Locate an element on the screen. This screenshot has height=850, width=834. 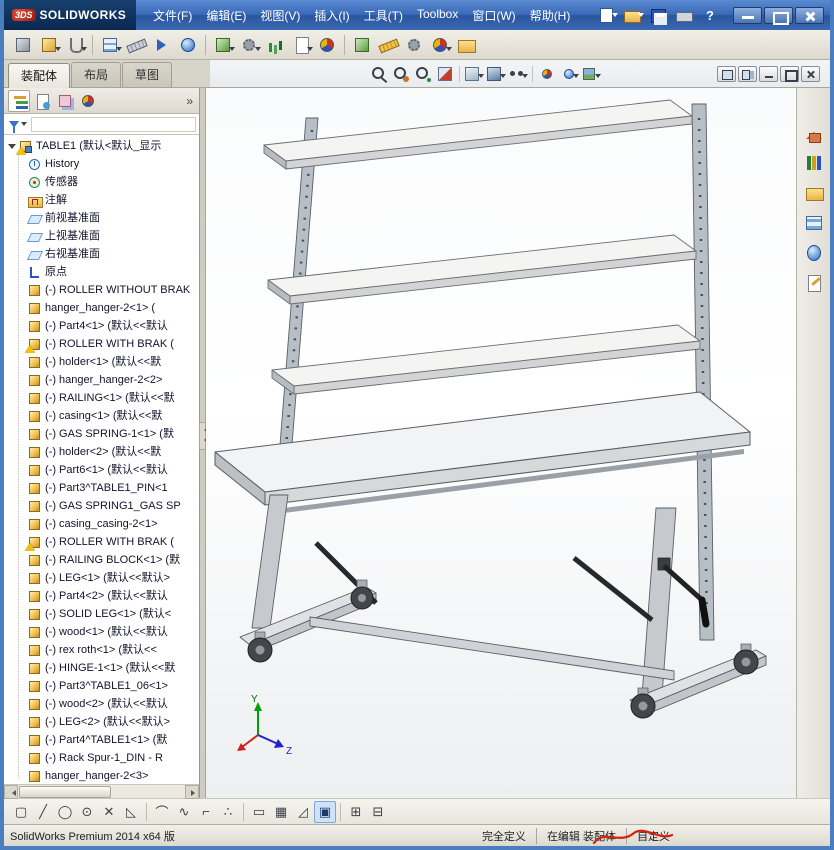
new-motion-study-button is located at coordinates (275, 45).